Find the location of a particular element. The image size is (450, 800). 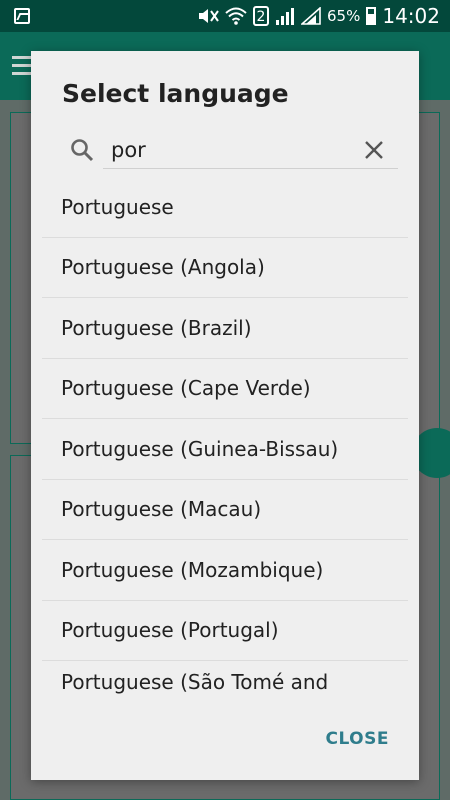

battery-icon is located at coordinates (371, 16).